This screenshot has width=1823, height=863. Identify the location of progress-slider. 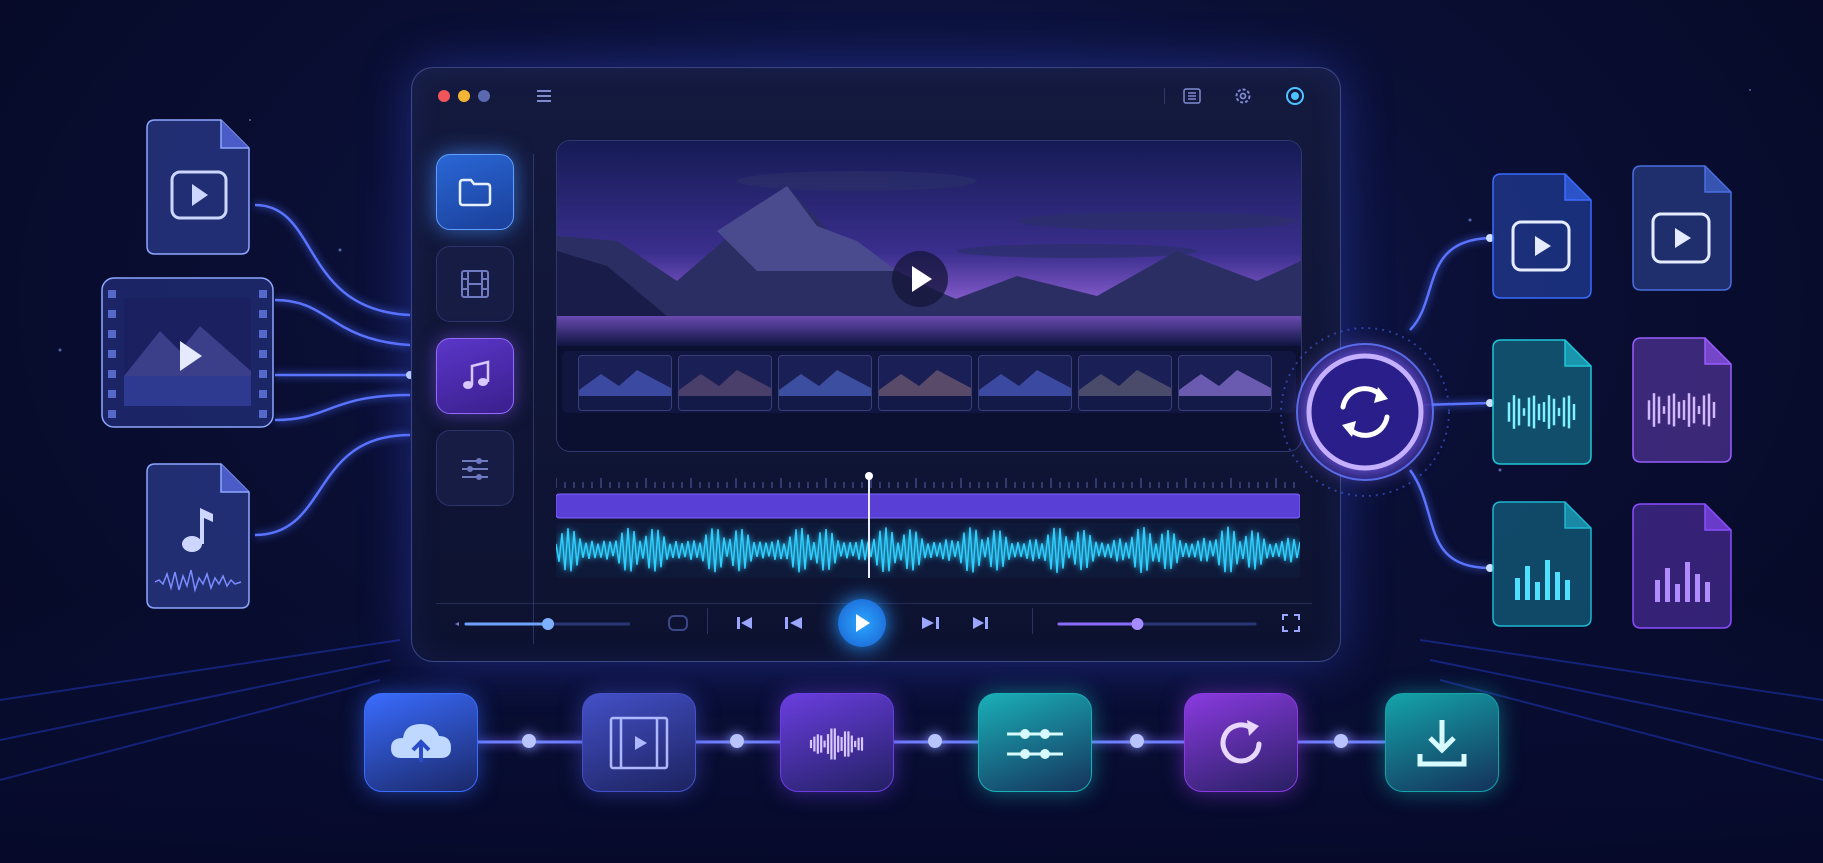
(1157, 624).